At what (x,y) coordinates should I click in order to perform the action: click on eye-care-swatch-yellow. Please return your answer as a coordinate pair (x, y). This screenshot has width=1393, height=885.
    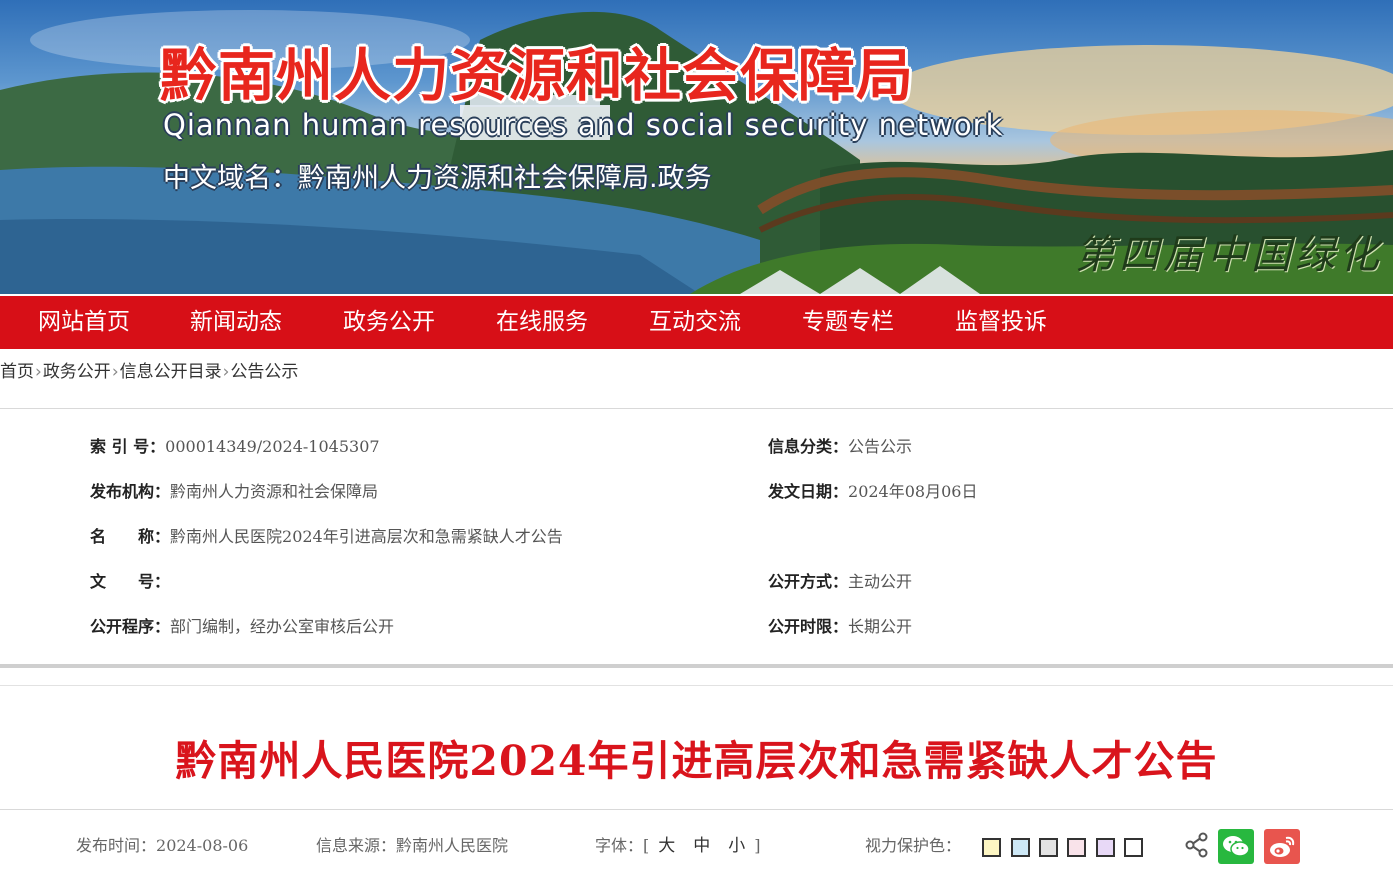
    Looking at the image, I should click on (991, 847).